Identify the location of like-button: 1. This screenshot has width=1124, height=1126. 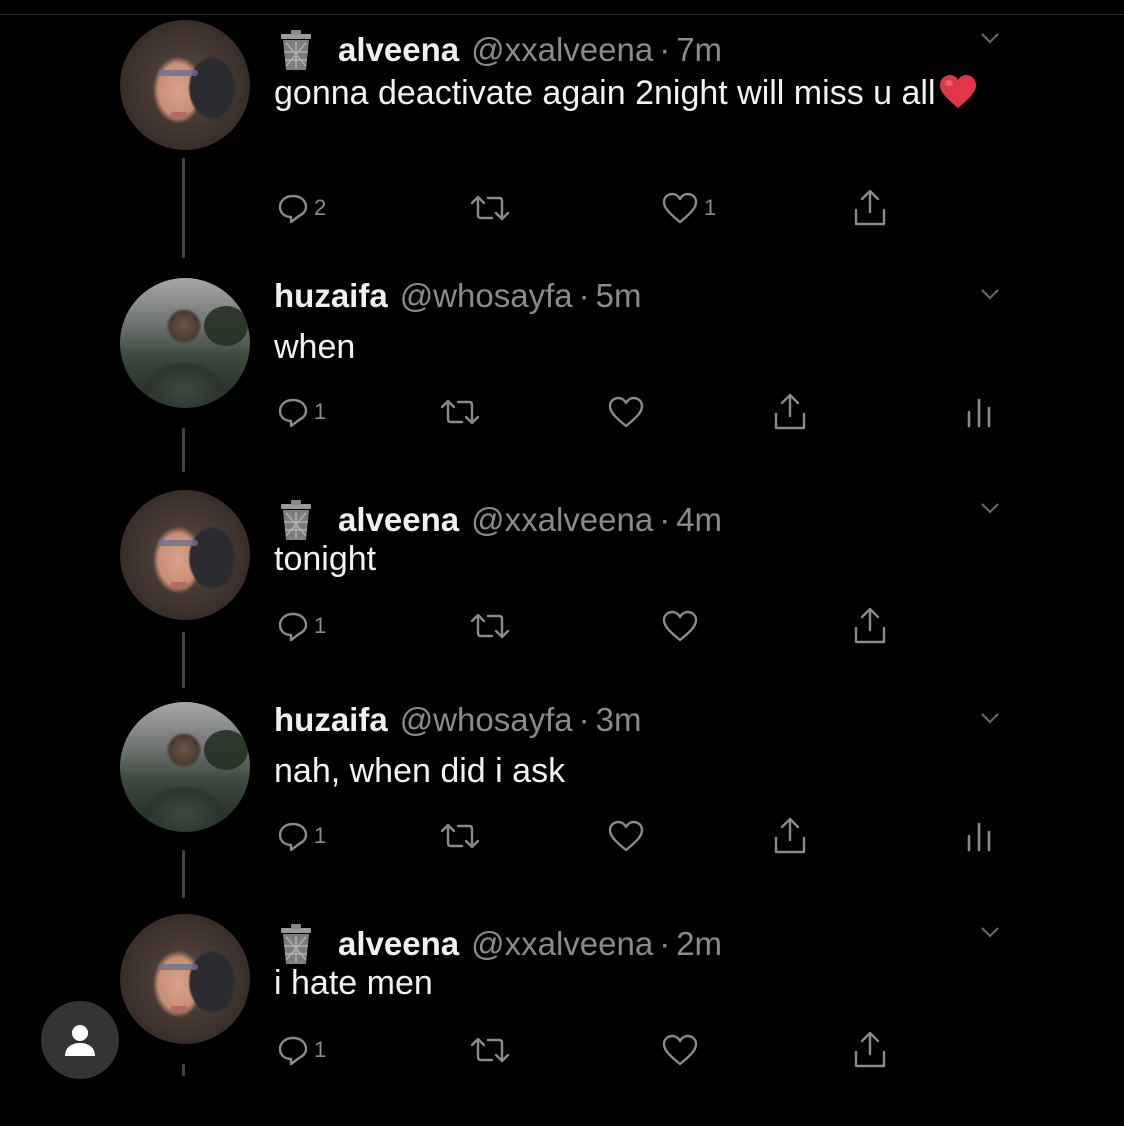
(688, 208).